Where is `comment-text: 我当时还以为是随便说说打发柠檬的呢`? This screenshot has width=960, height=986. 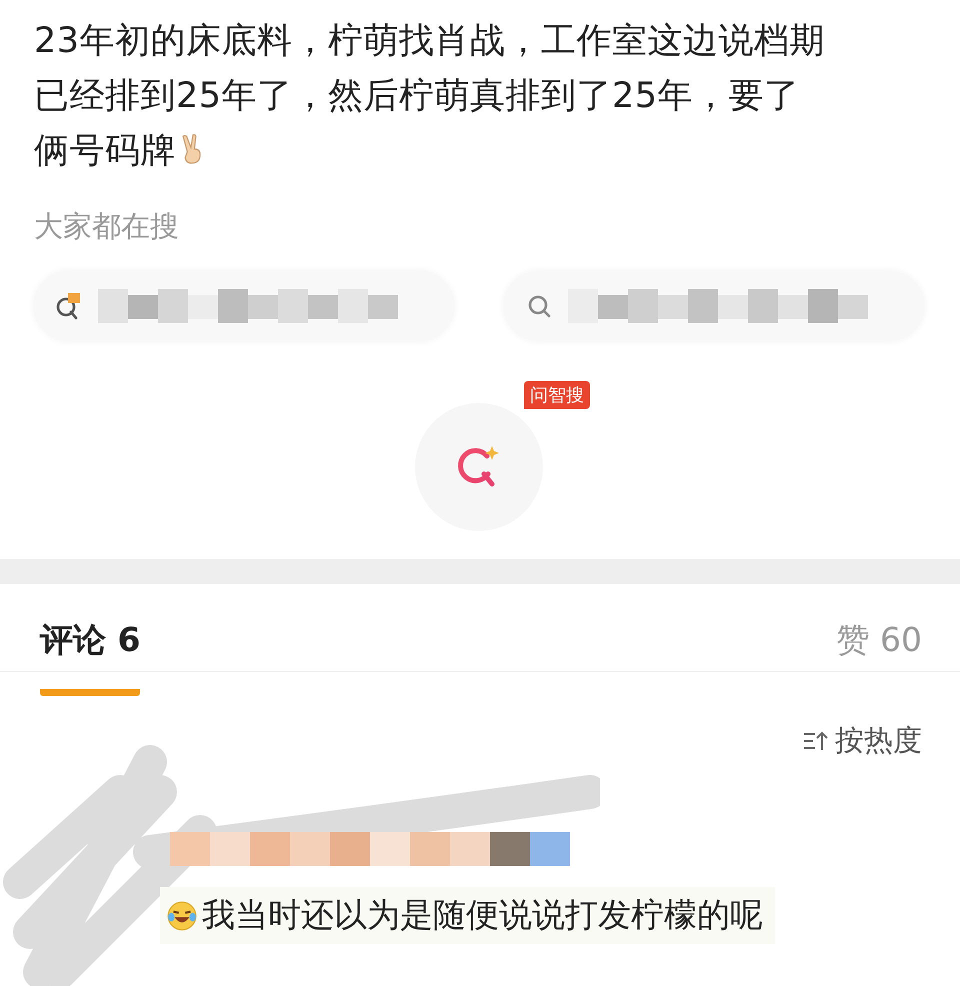 comment-text: 我当时还以为是随便说说打发柠檬的呢 is located at coordinates (482, 915).